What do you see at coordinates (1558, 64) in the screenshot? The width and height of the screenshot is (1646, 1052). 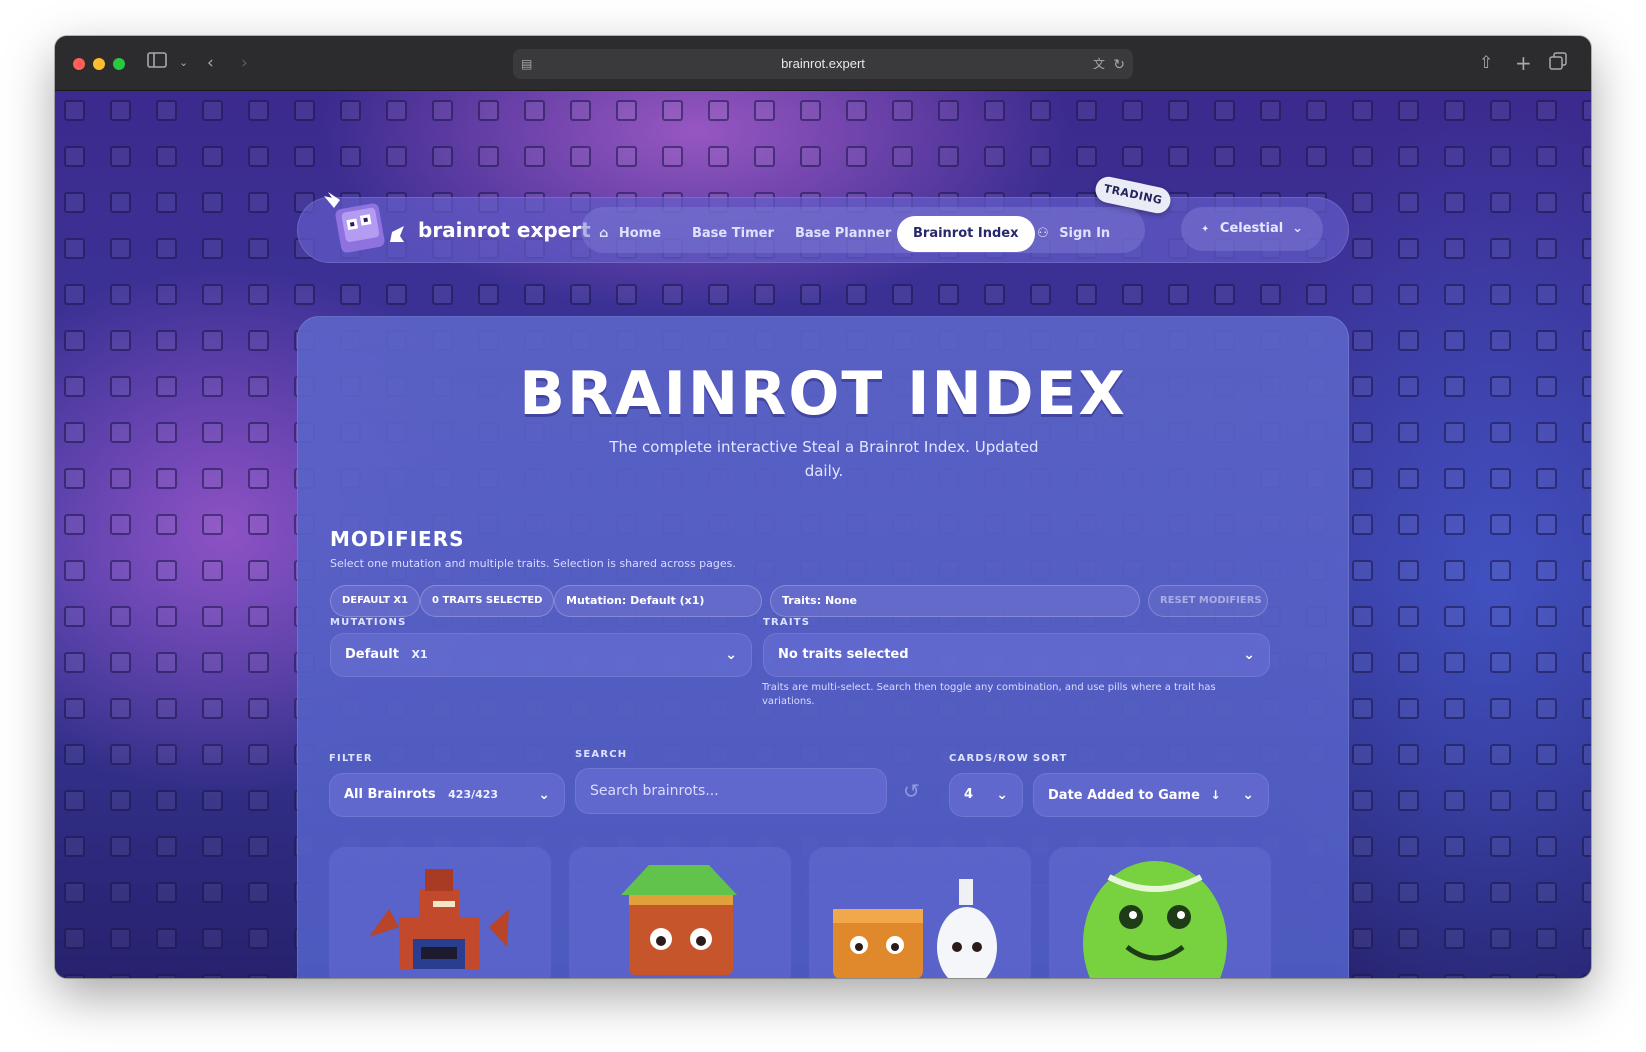 I see `tab-overview-icon` at bounding box center [1558, 64].